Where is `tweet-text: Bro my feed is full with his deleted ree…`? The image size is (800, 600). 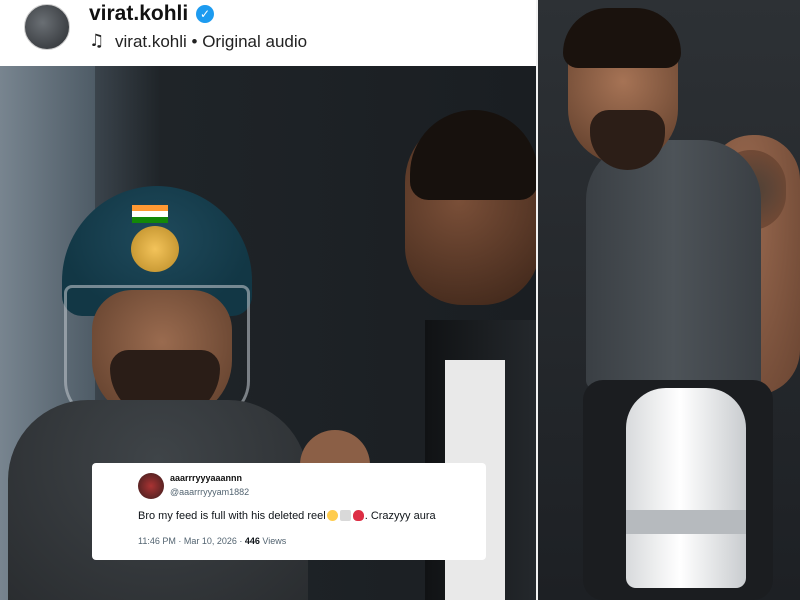
tweet-text: Bro my feed is full with his deleted ree… is located at coordinates (287, 516).